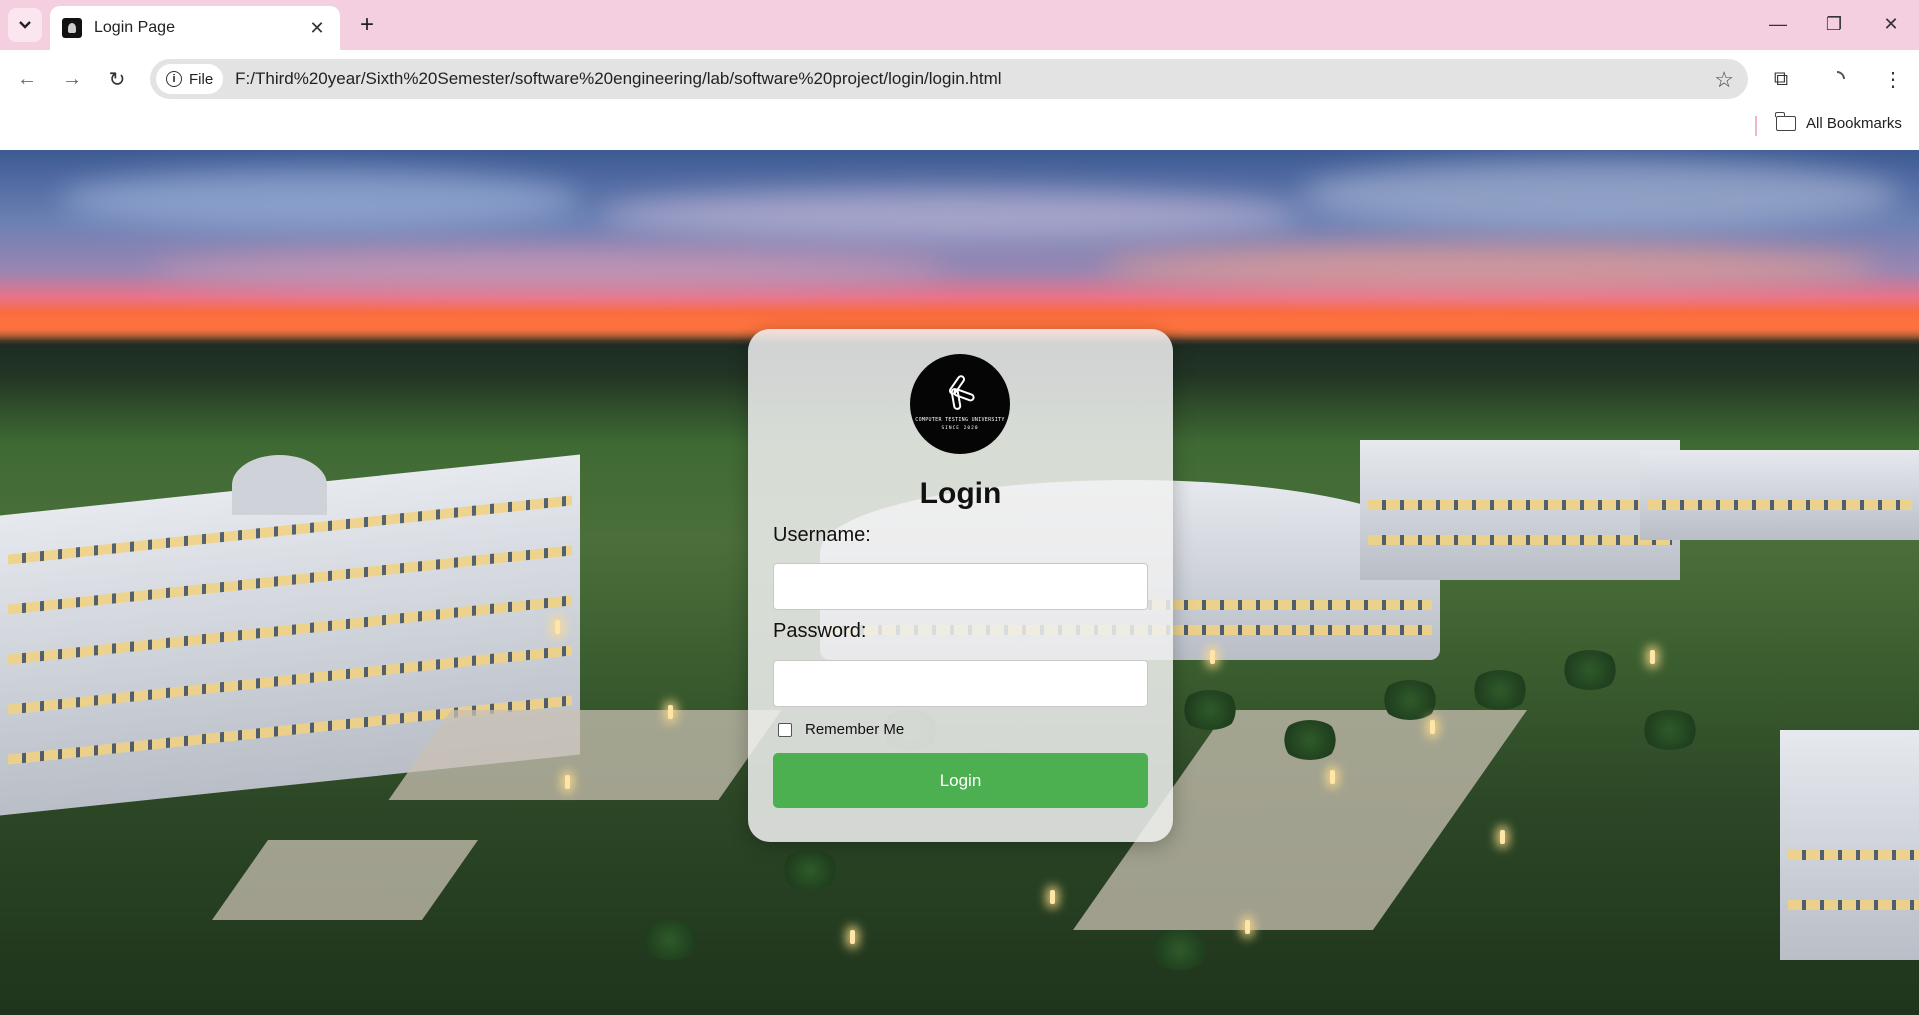 This screenshot has width=1919, height=1015. What do you see at coordinates (959, 129) in the screenshot?
I see `bookmarks-bar: All Bookmarks` at bounding box center [959, 129].